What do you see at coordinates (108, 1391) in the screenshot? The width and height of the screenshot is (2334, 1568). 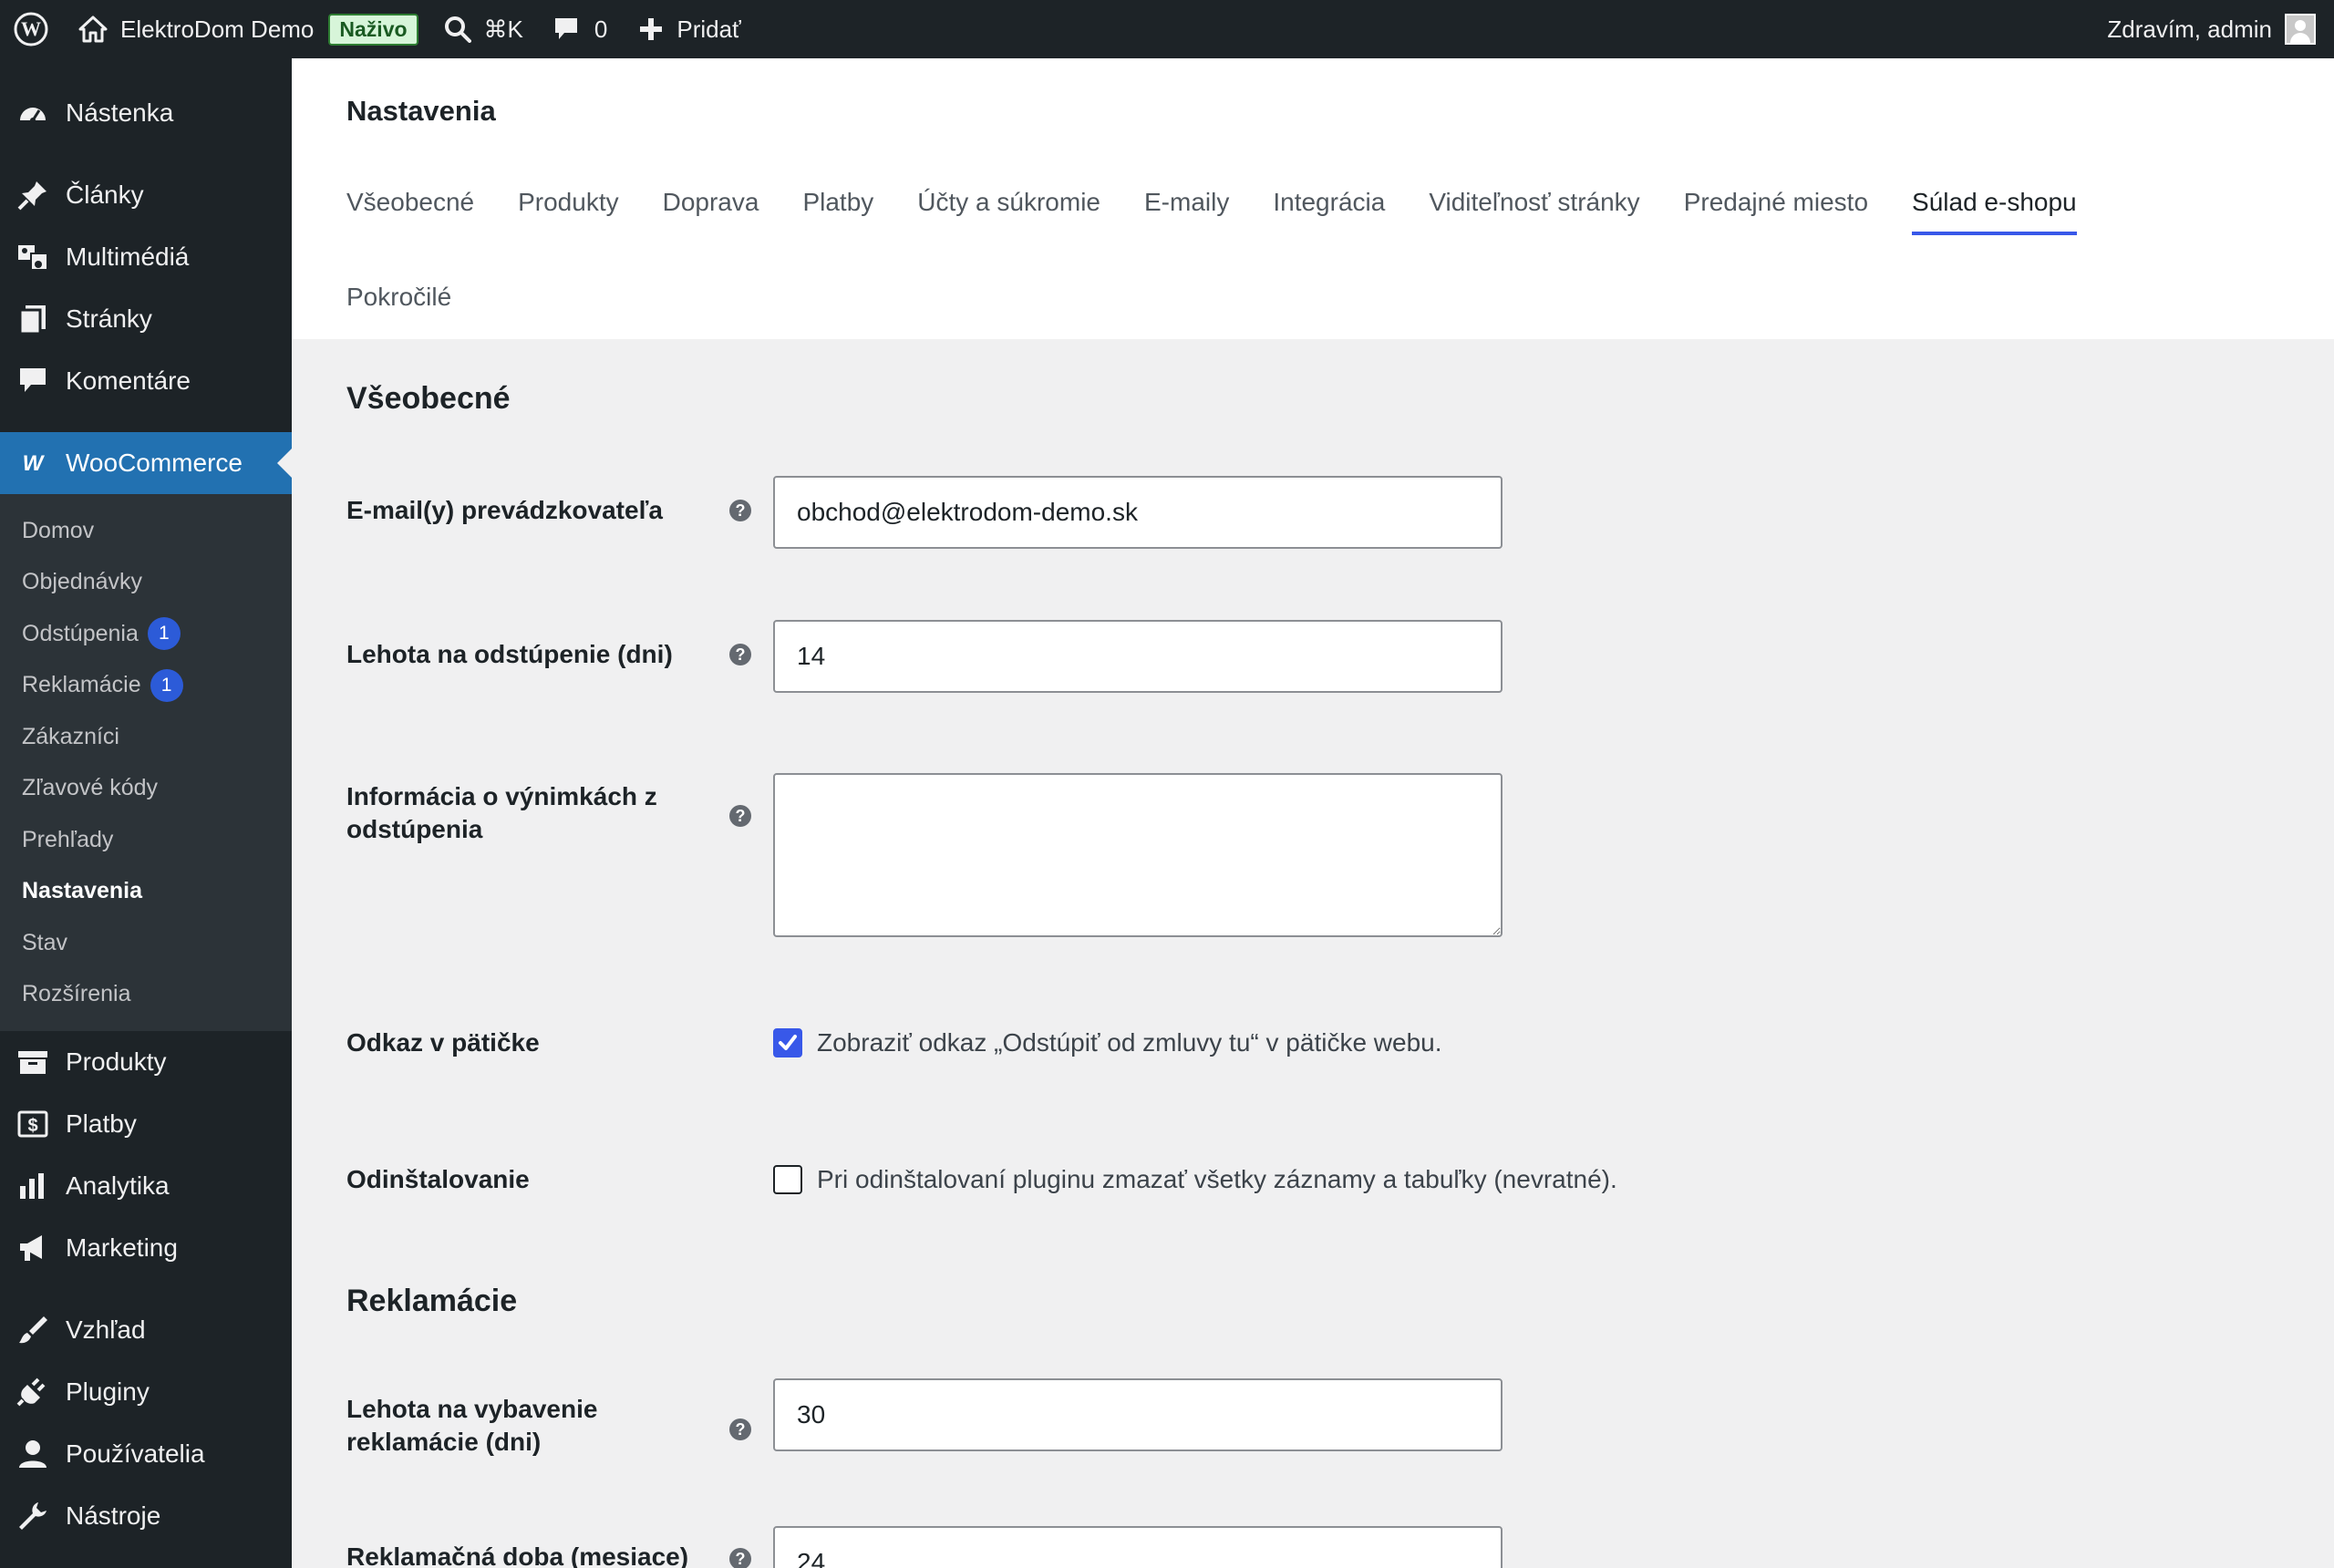 I see `menu-item-label: Pluginy` at bounding box center [108, 1391].